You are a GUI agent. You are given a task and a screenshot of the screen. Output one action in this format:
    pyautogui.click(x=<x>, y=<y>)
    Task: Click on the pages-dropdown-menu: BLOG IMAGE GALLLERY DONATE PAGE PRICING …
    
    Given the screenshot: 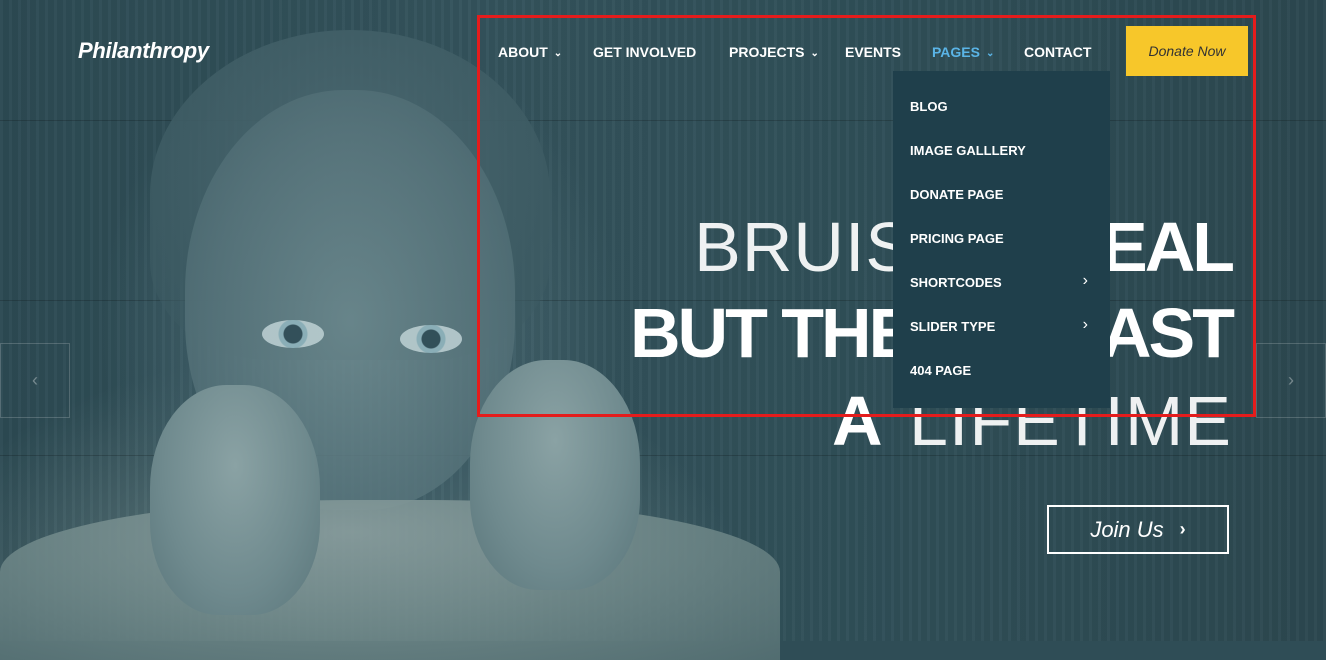 What is the action you would take?
    pyautogui.click(x=1001, y=239)
    